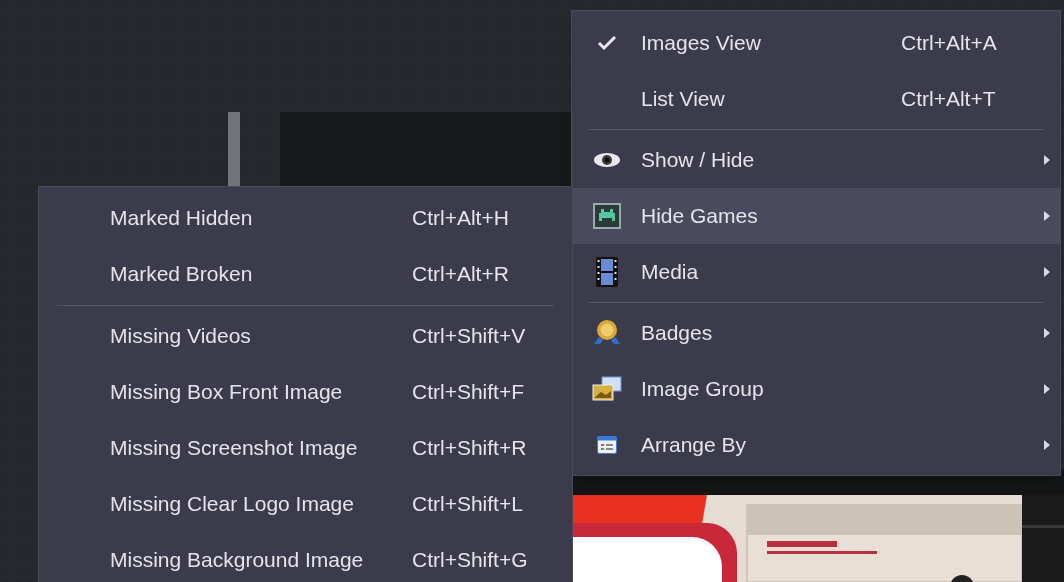 The height and width of the screenshot is (582, 1064). What do you see at coordinates (606, 272) in the screenshot?
I see `film-strip-icon` at bounding box center [606, 272].